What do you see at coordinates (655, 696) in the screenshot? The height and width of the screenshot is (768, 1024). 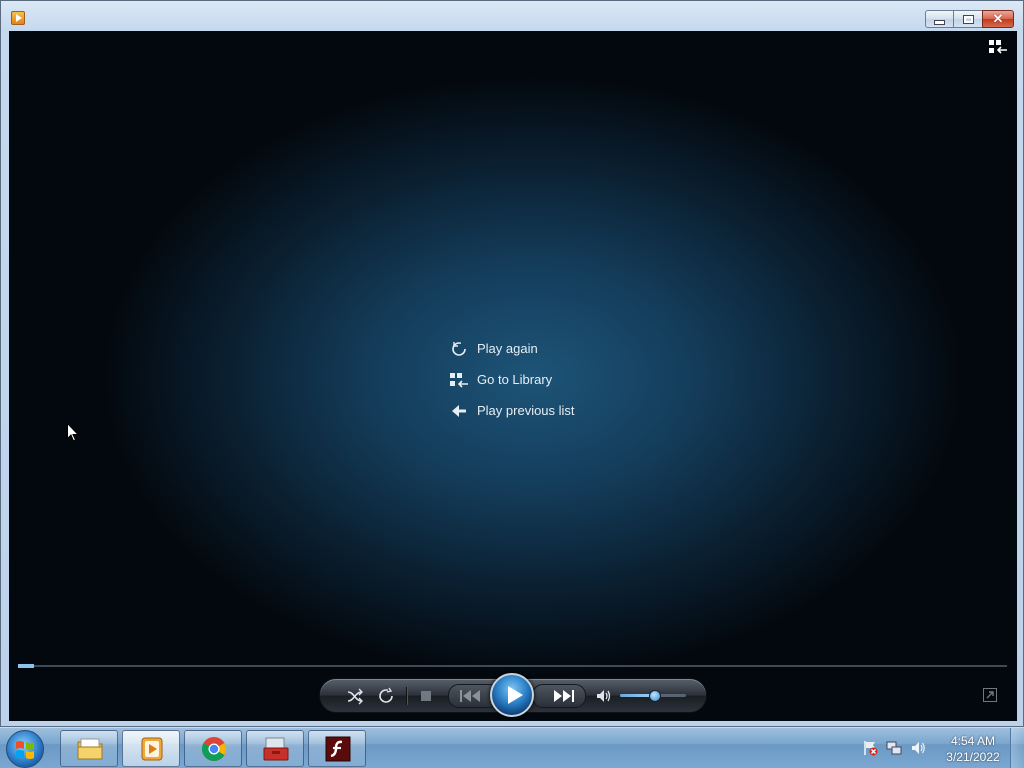 I see `volume-thumb` at bounding box center [655, 696].